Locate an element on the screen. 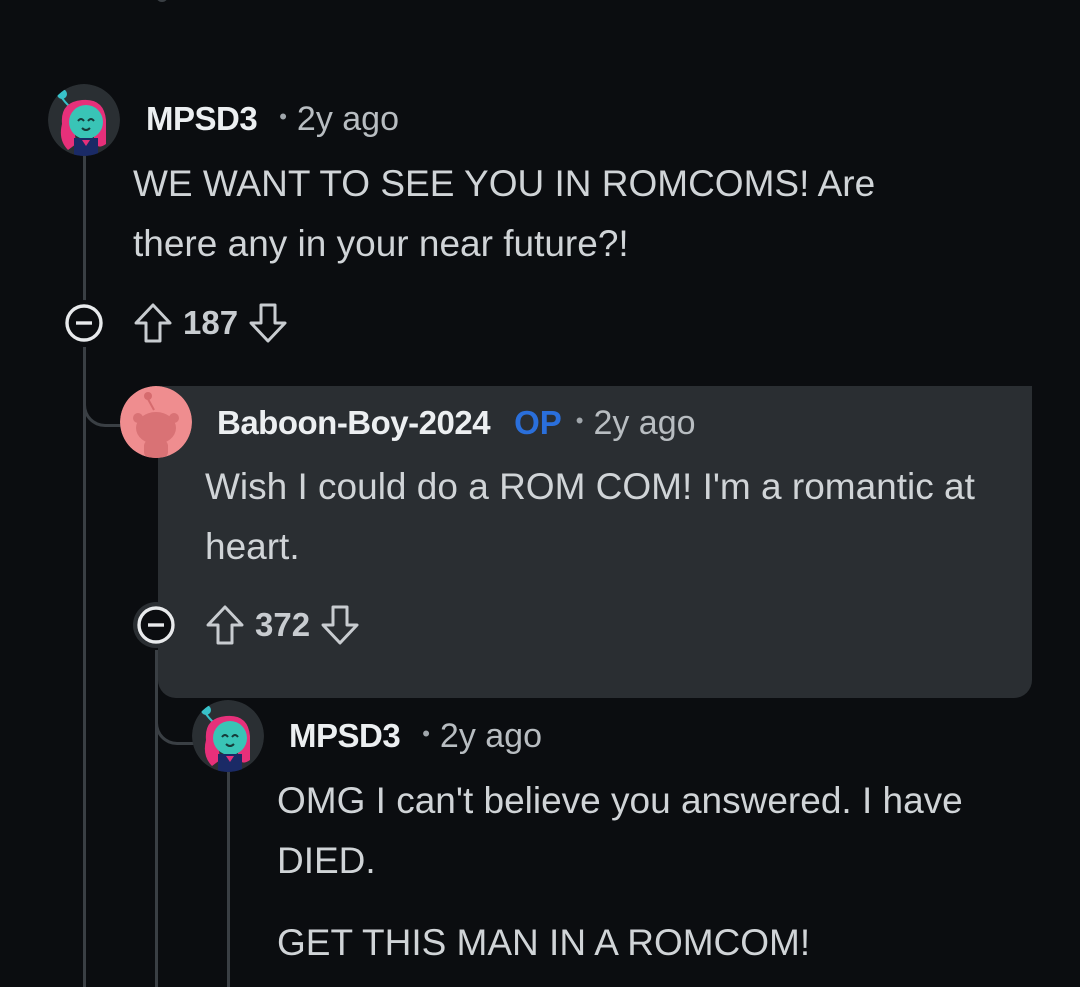  vote-count: 187 is located at coordinates (211, 322).